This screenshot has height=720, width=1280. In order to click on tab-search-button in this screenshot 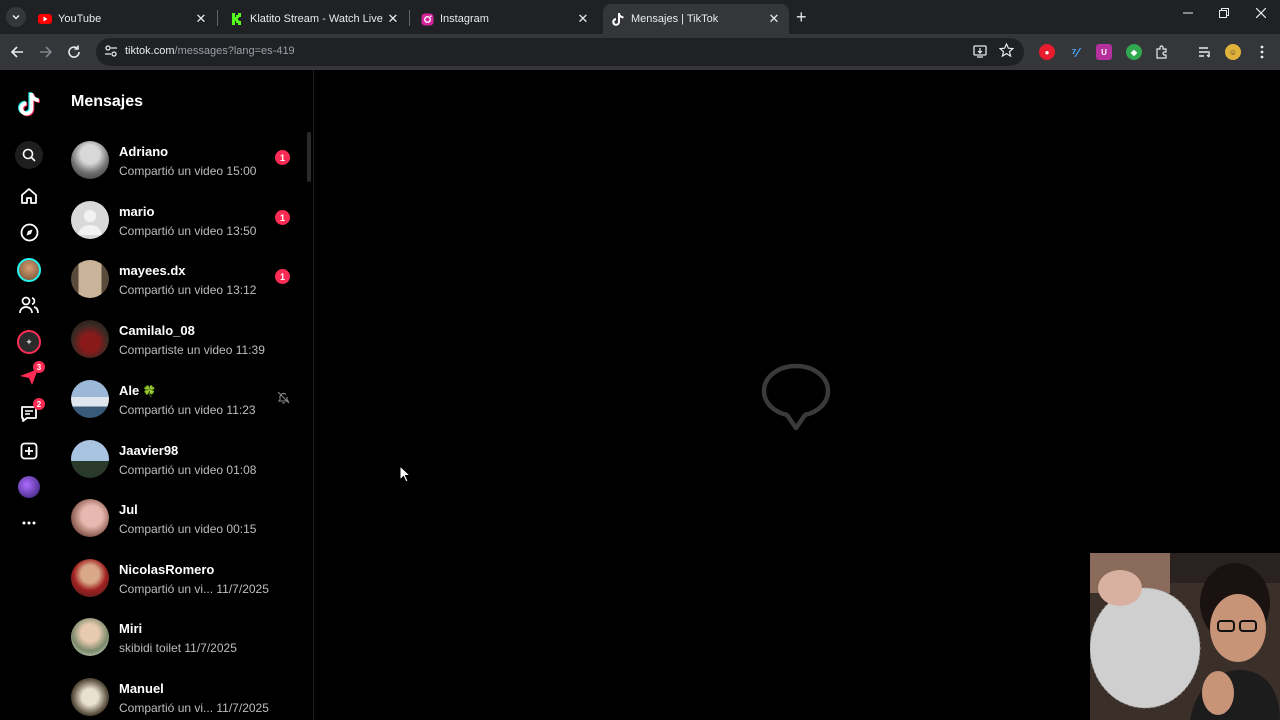, I will do `click(16, 17)`.